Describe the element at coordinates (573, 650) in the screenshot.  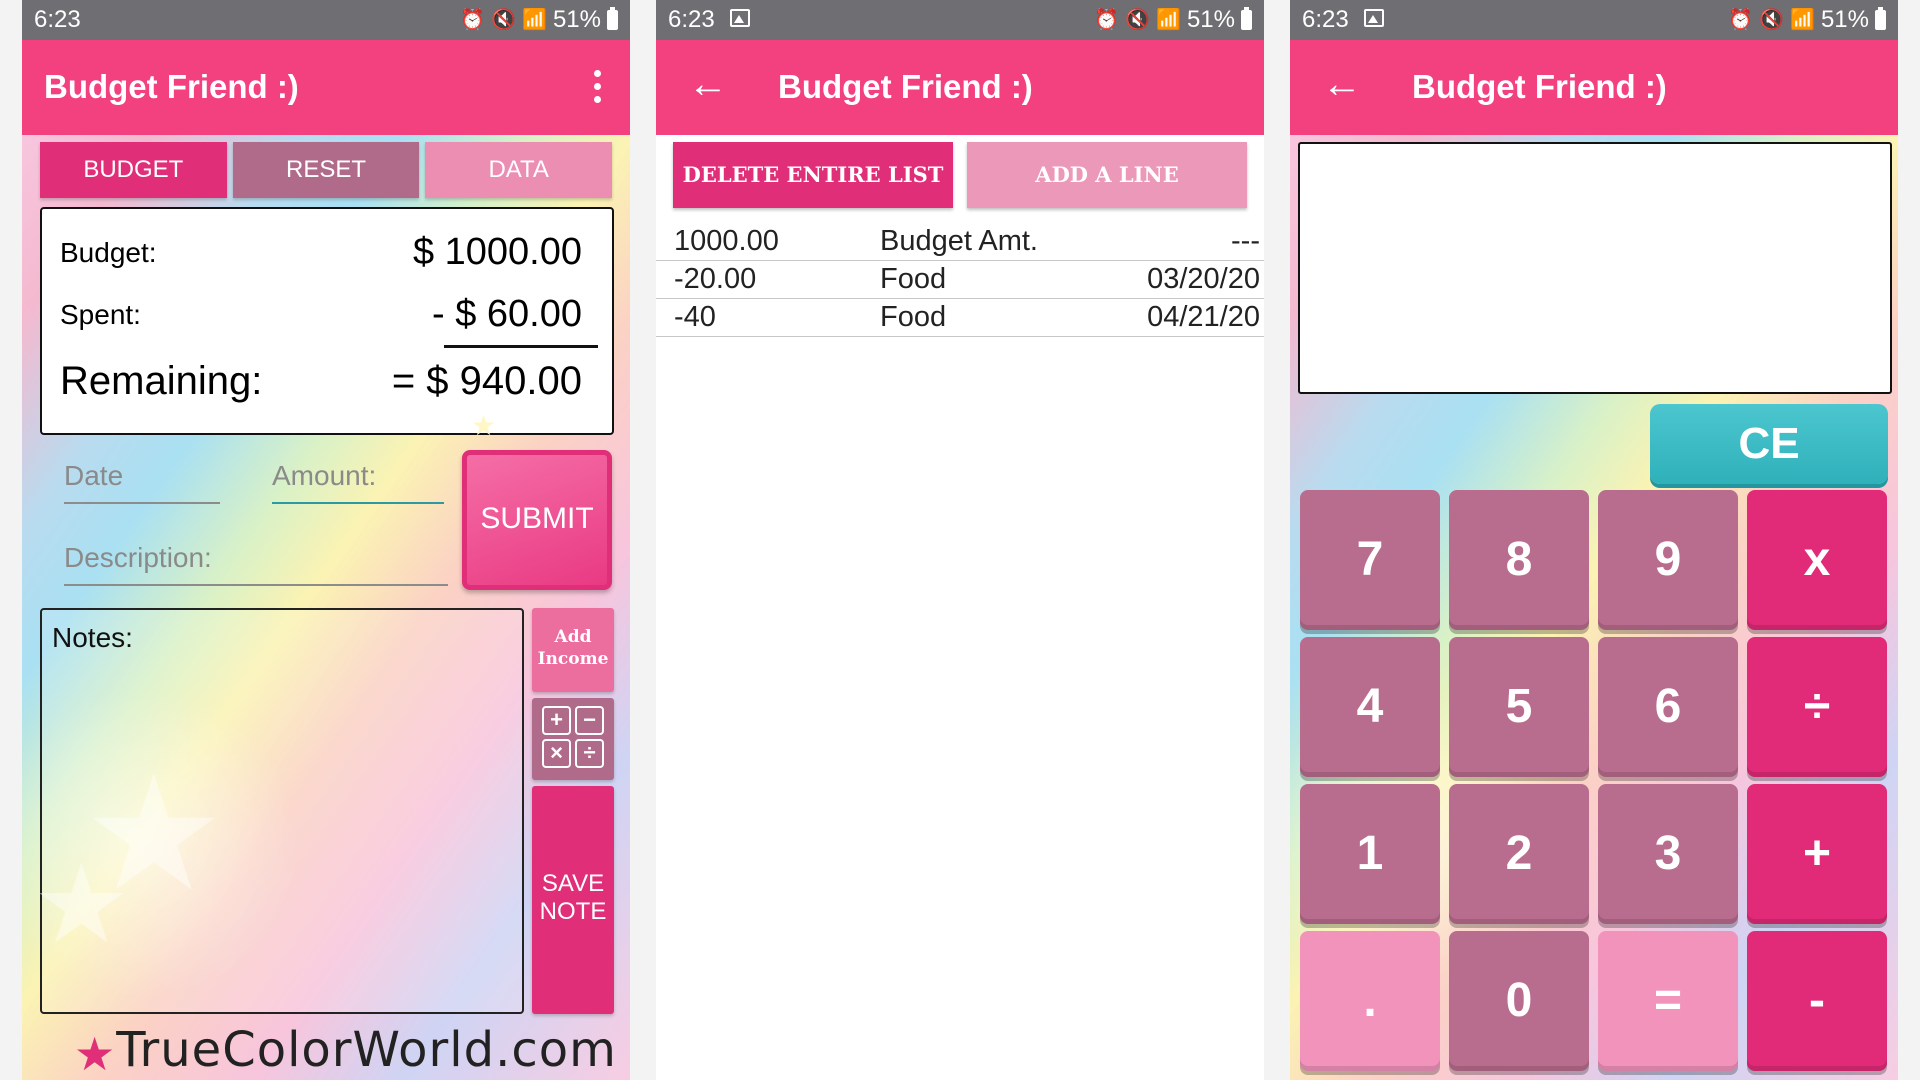
I see `add-income-button: Add Income` at that location.